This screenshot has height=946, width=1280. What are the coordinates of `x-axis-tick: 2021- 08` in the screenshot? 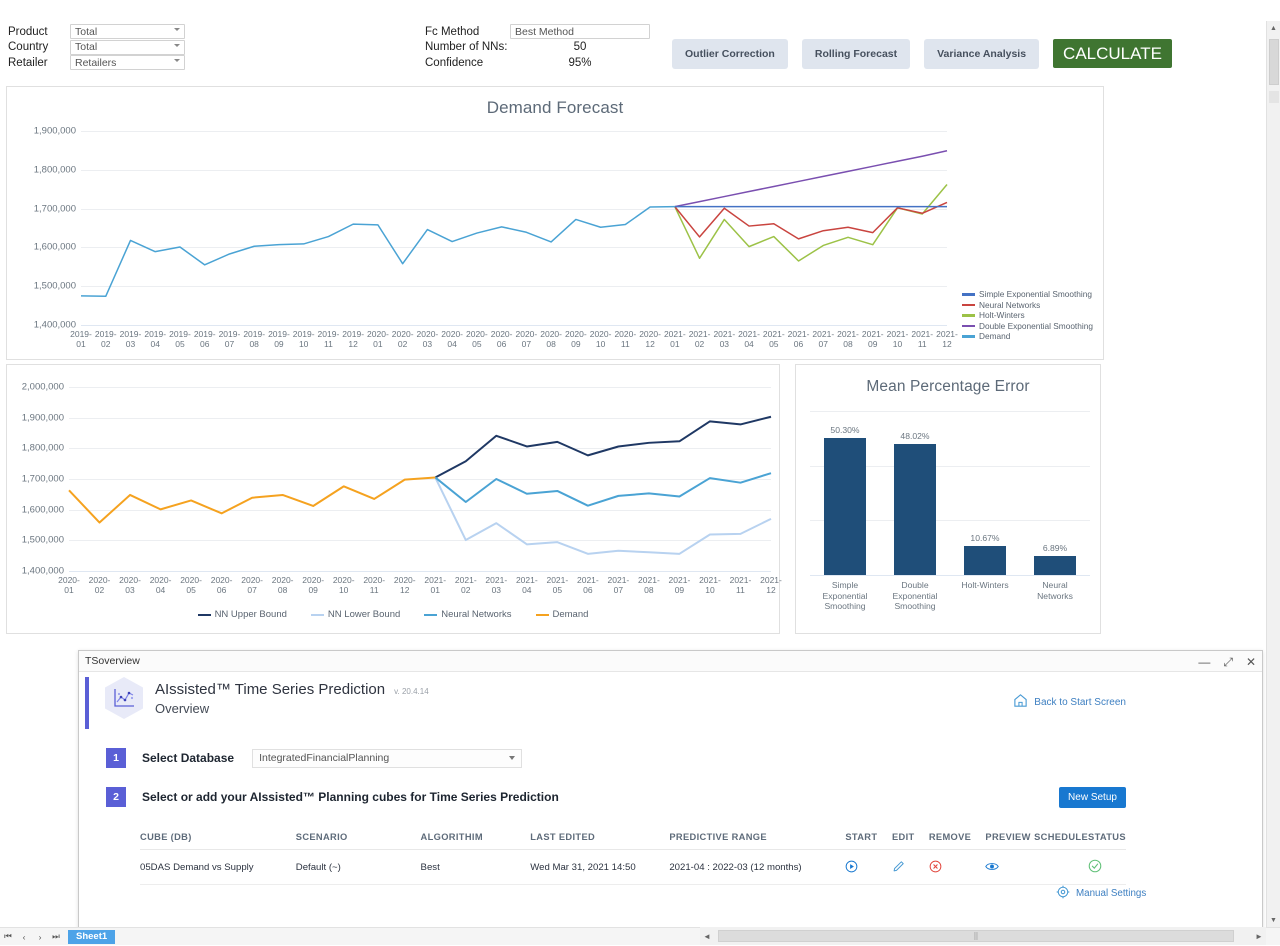 It's located at (848, 339).